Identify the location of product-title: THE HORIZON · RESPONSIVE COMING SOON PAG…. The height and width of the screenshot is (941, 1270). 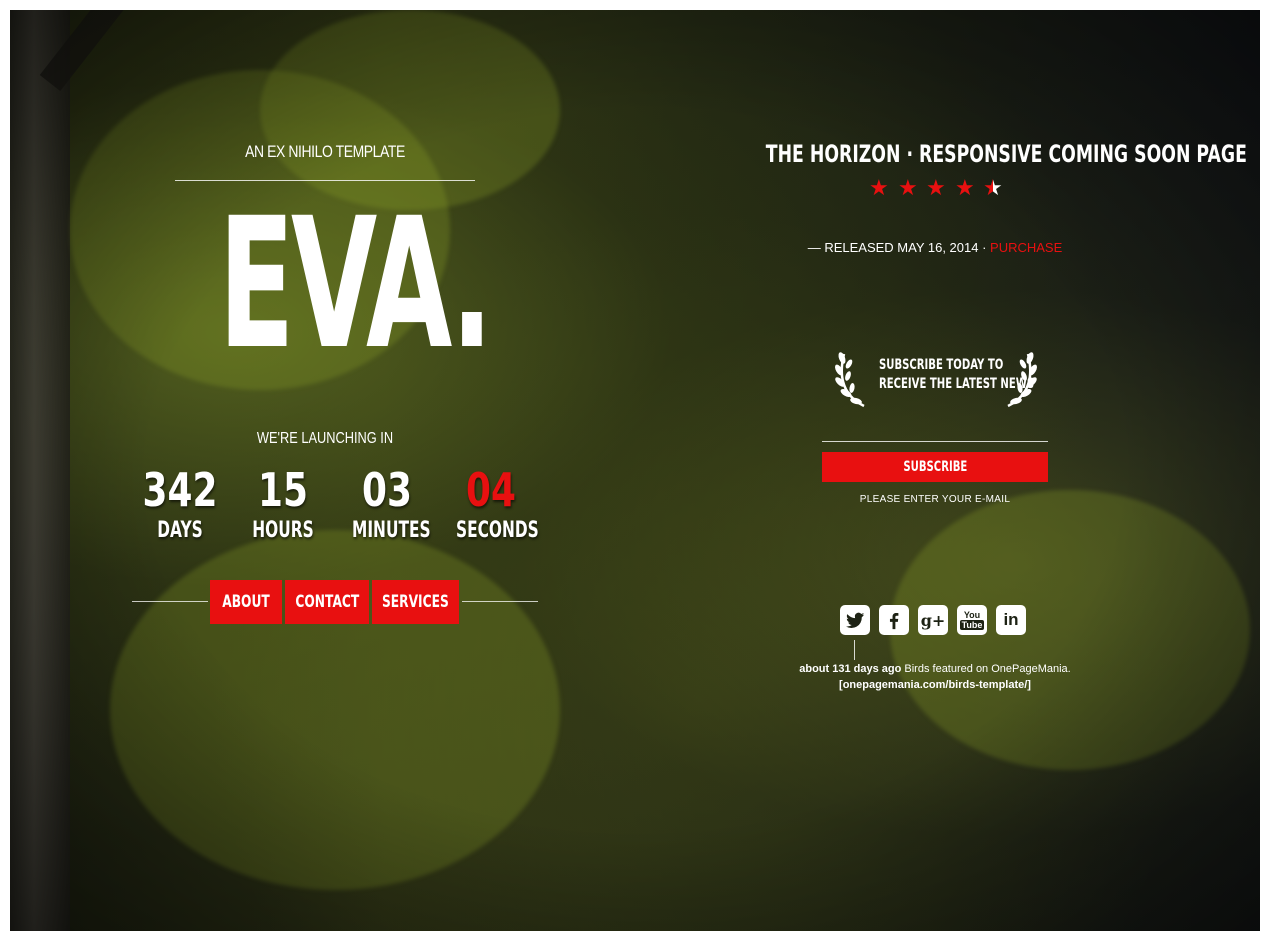
(1006, 154).